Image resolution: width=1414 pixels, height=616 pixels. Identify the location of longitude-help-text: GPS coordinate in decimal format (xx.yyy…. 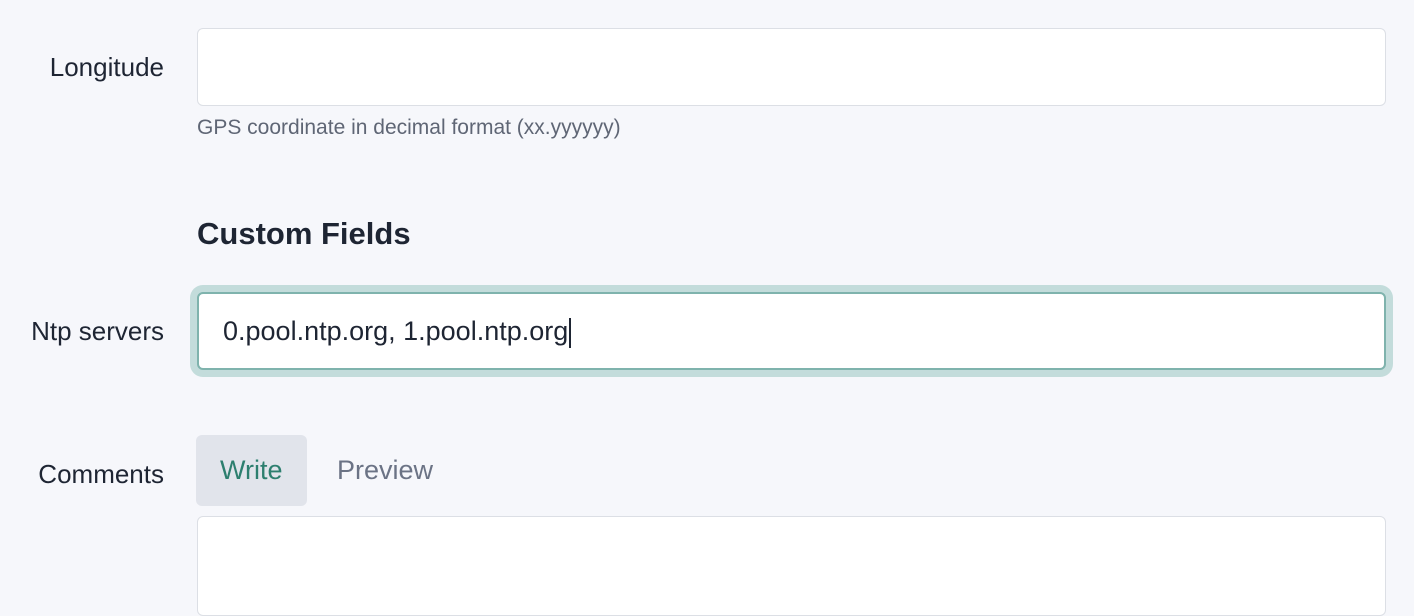
(409, 127).